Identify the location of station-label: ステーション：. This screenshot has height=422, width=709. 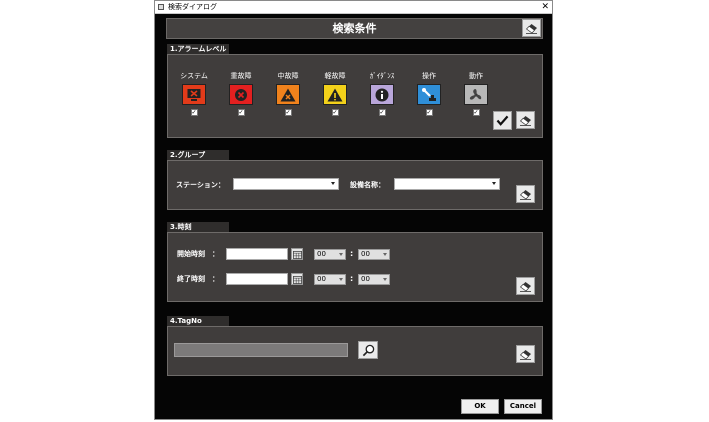
(200, 185).